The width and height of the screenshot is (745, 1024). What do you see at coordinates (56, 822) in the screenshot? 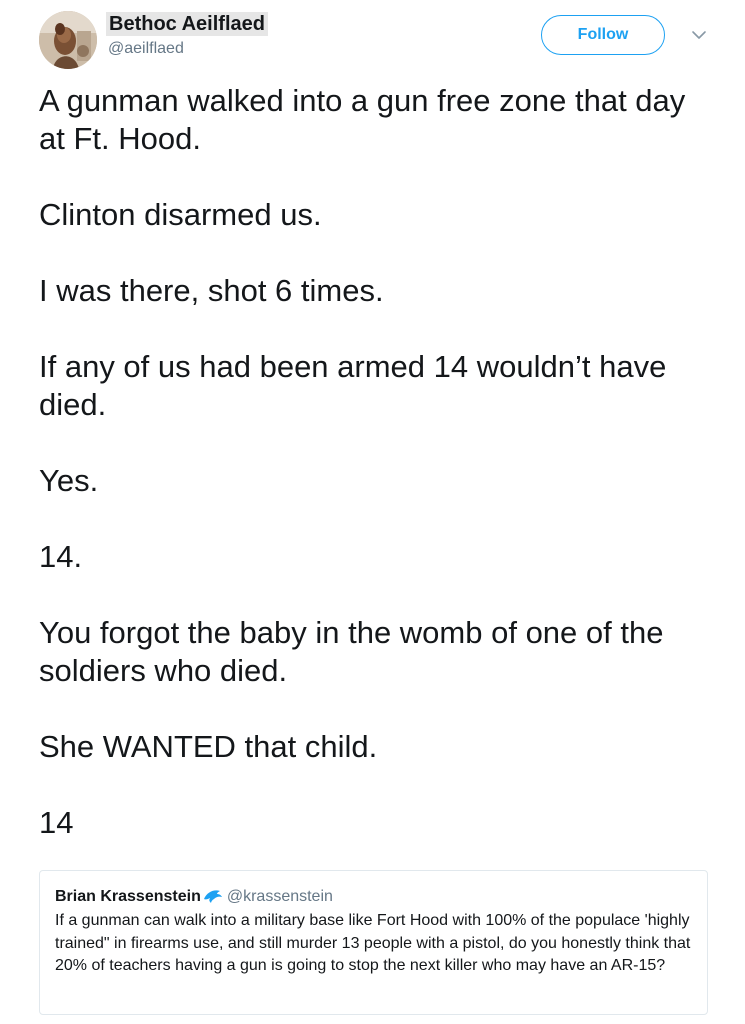
I see `tweet-paragraph: 14` at bounding box center [56, 822].